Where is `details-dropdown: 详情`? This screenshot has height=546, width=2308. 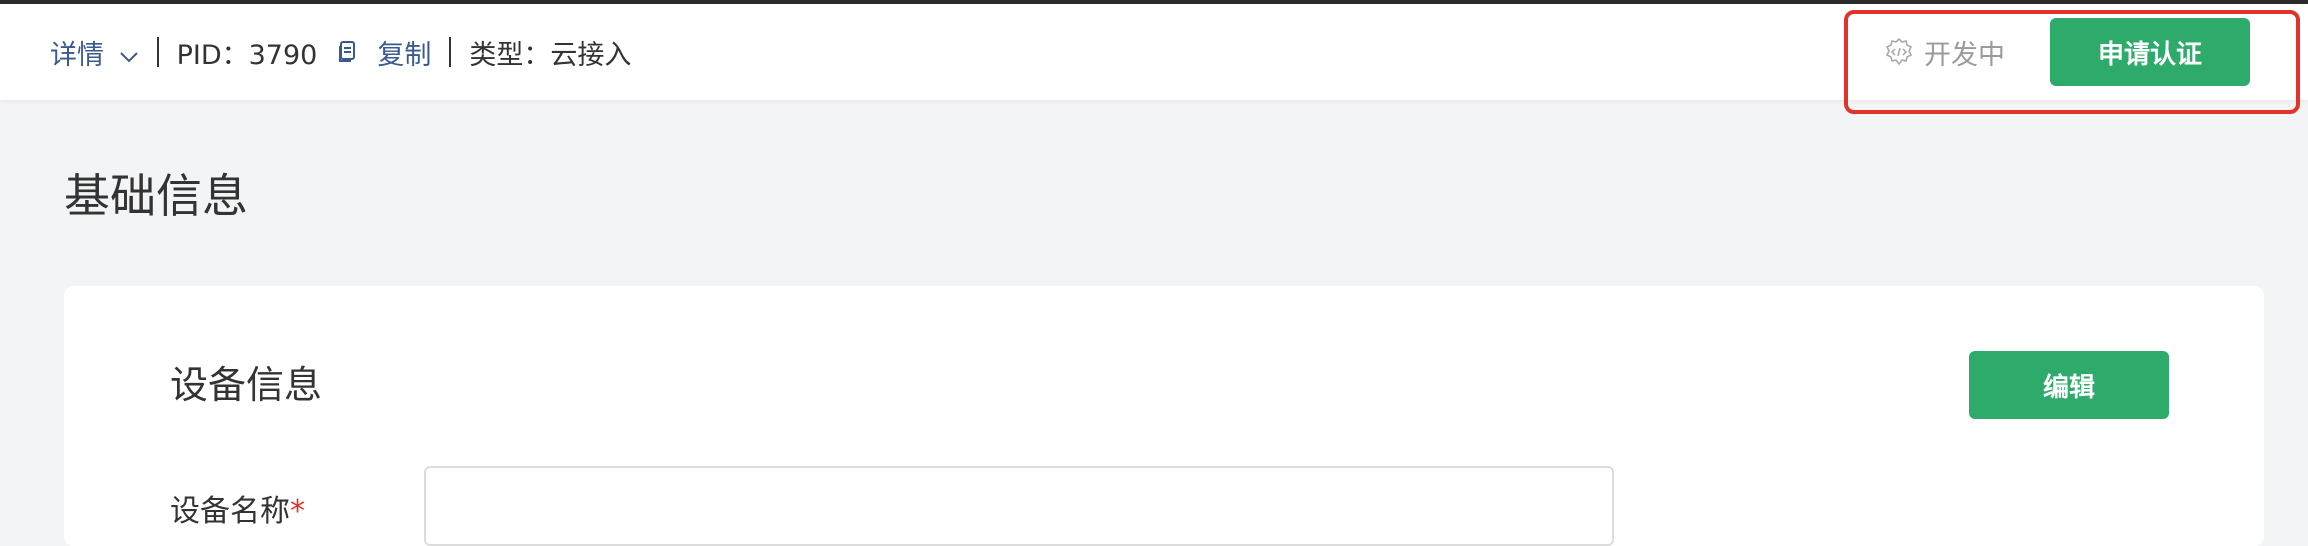
details-dropdown: 详情 is located at coordinates (94, 52).